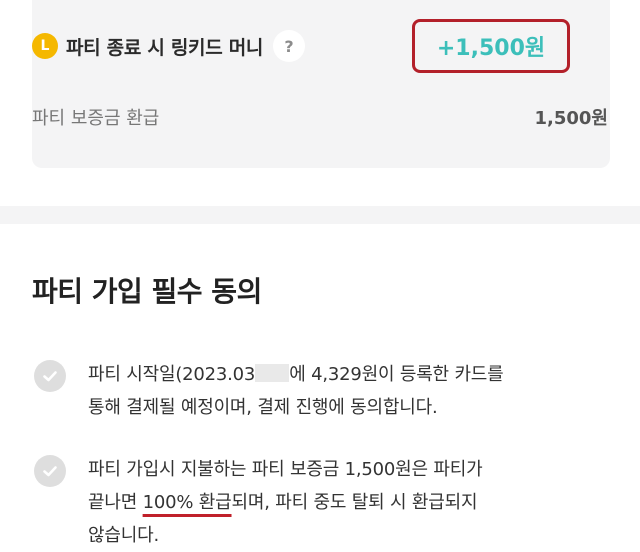  What do you see at coordinates (285, 469) in the screenshot?
I see `agreement-item-line: 파티 가입시 지불하는 파티 보증금 1,500원은 파티가` at bounding box center [285, 469].